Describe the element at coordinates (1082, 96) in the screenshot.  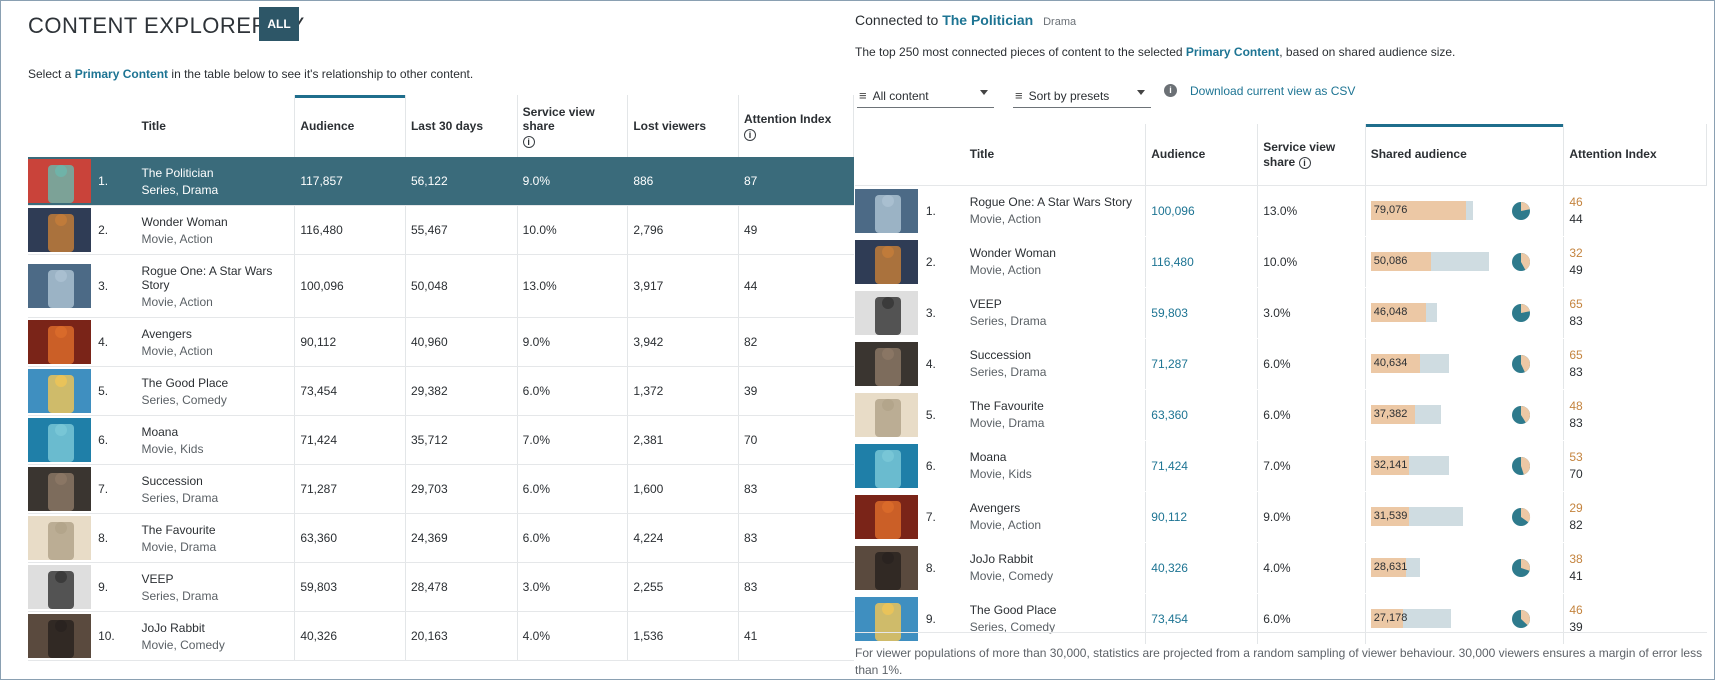
I see `sort-dropdown: ≡ Sort by presets` at that location.